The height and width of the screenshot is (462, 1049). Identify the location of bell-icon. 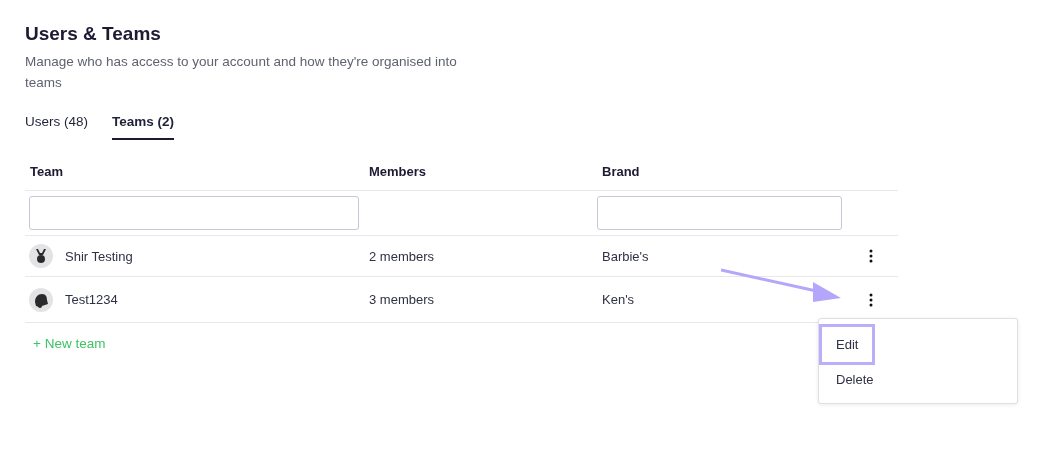
(41, 299).